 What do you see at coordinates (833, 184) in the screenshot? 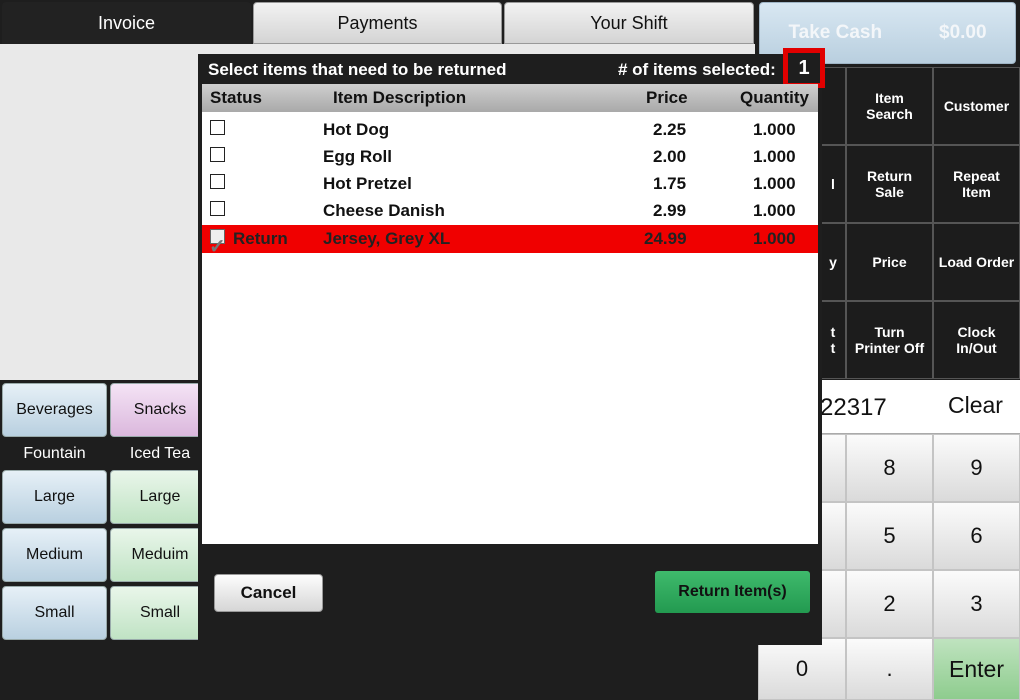
I see `function-button-partial-2: l` at bounding box center [833, 184].